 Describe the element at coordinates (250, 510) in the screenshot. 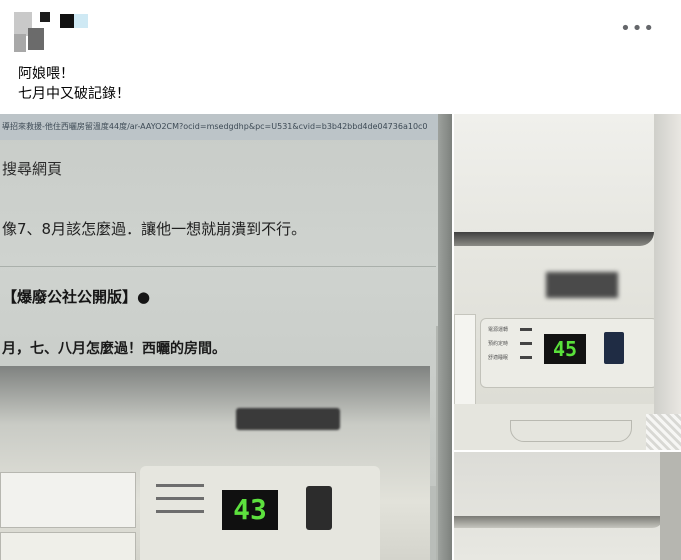

I see `ac-temperature-display: 43` at that location.